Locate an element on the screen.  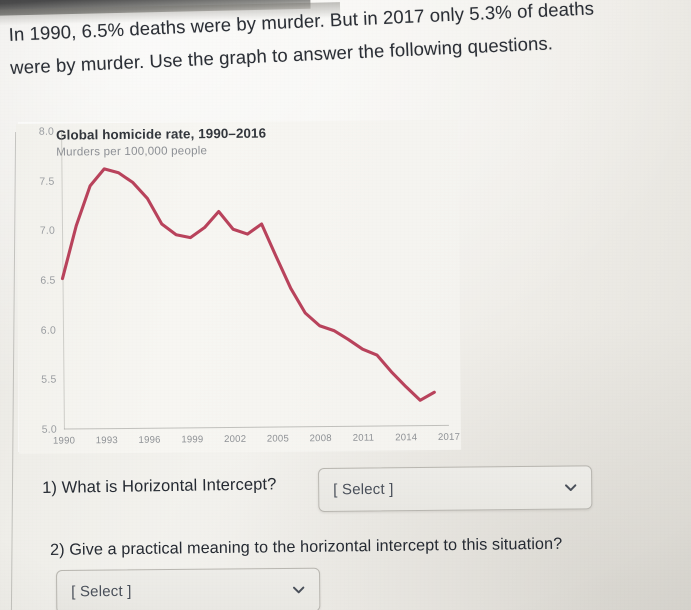
x-axis-tick-label: 1990 is located at coordinates (64, 441).